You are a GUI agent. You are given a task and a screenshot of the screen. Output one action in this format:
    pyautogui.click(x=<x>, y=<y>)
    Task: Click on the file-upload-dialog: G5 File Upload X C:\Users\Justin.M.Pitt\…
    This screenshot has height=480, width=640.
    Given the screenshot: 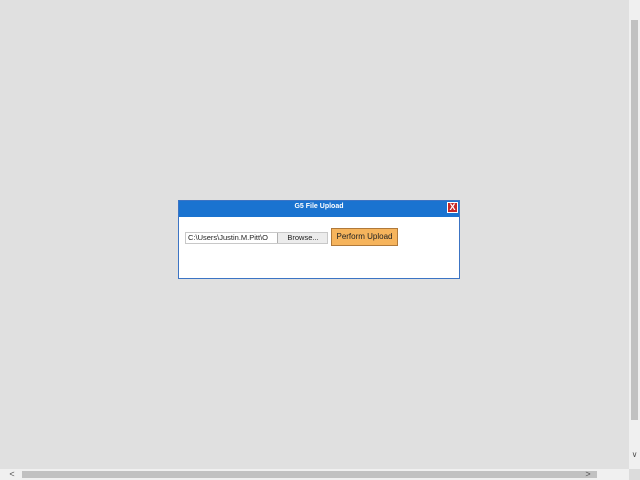 What is the action you would take?
    pyautogui.click(x=319, y=239)
    